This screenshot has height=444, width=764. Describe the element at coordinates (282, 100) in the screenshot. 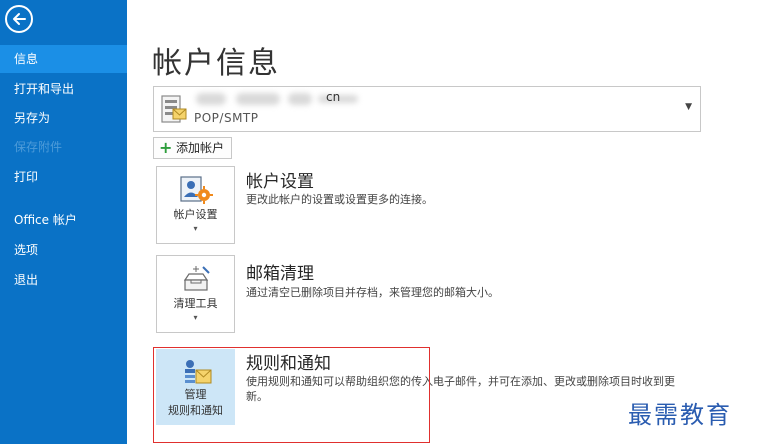

I see `account-email-redacted` at that location.